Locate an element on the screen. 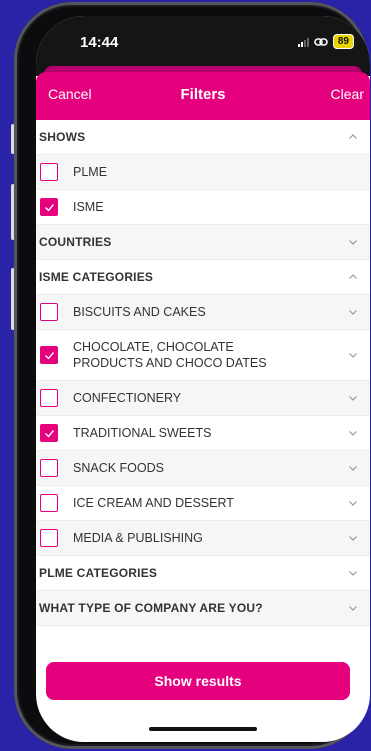  option-confectionery: CONFECTIONERY is located at coordinates (203, 398).